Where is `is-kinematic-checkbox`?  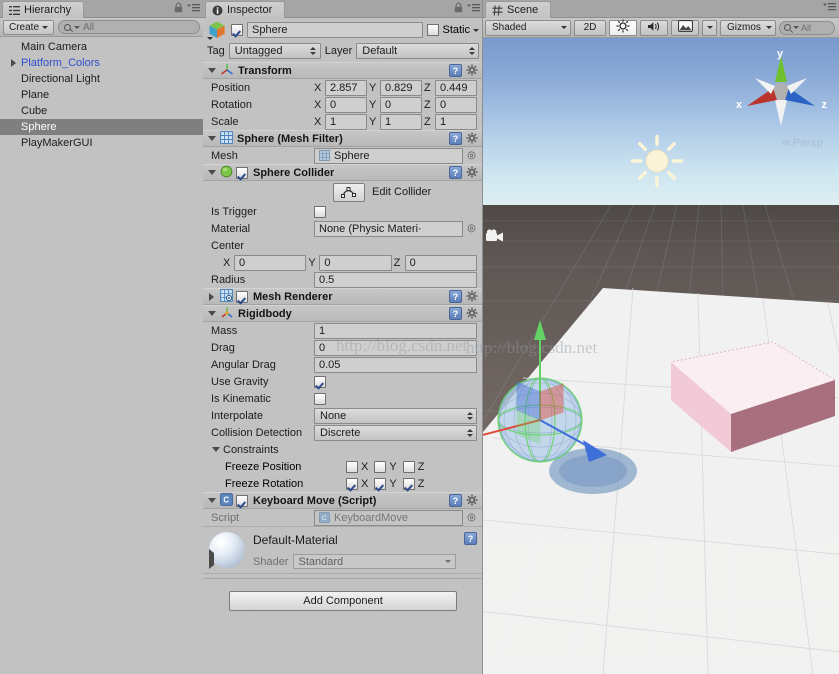
is-kinematic-checkbox is located at coordinates (320, 398).